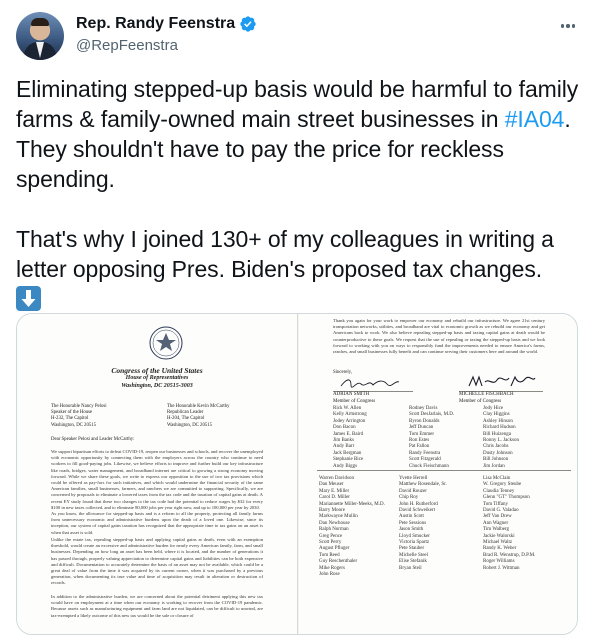 This screenshot has height=643, width=594. What do you see at coordinates (502, 381) in the screenshot?
I see `signature-michelle-fischbach` at bounding box center [502, 381].